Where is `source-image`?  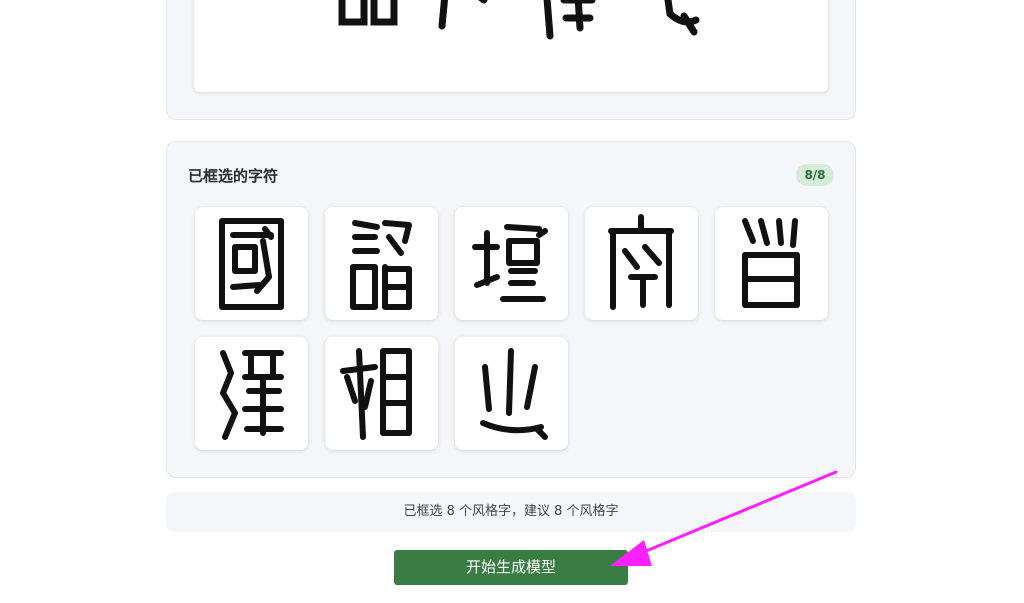 source-image is located at coordinates (511, 46).